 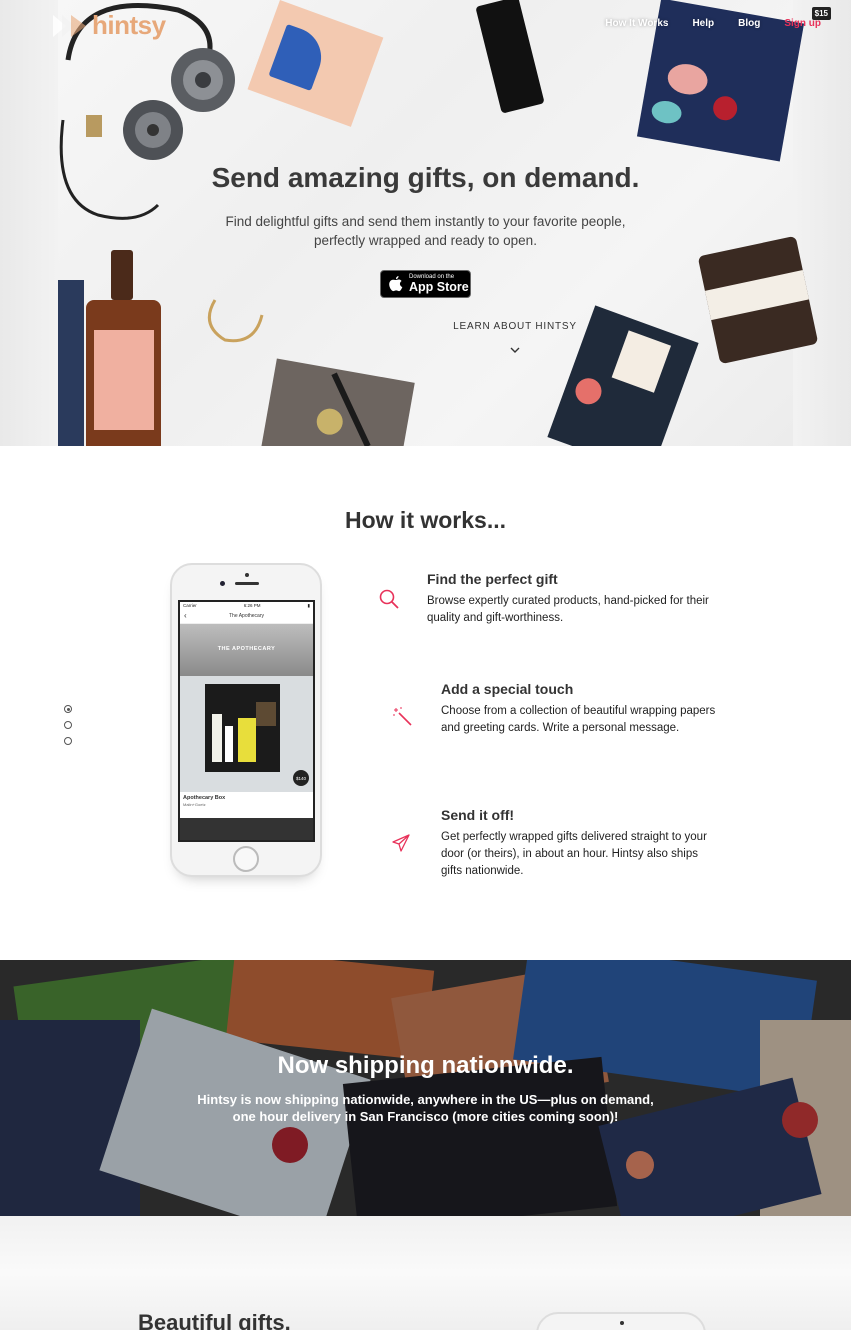 What do you see at coordinates (749, 23) in the screenshot?
I see `nav-blog: Blog` at bounding box center [749, 23].